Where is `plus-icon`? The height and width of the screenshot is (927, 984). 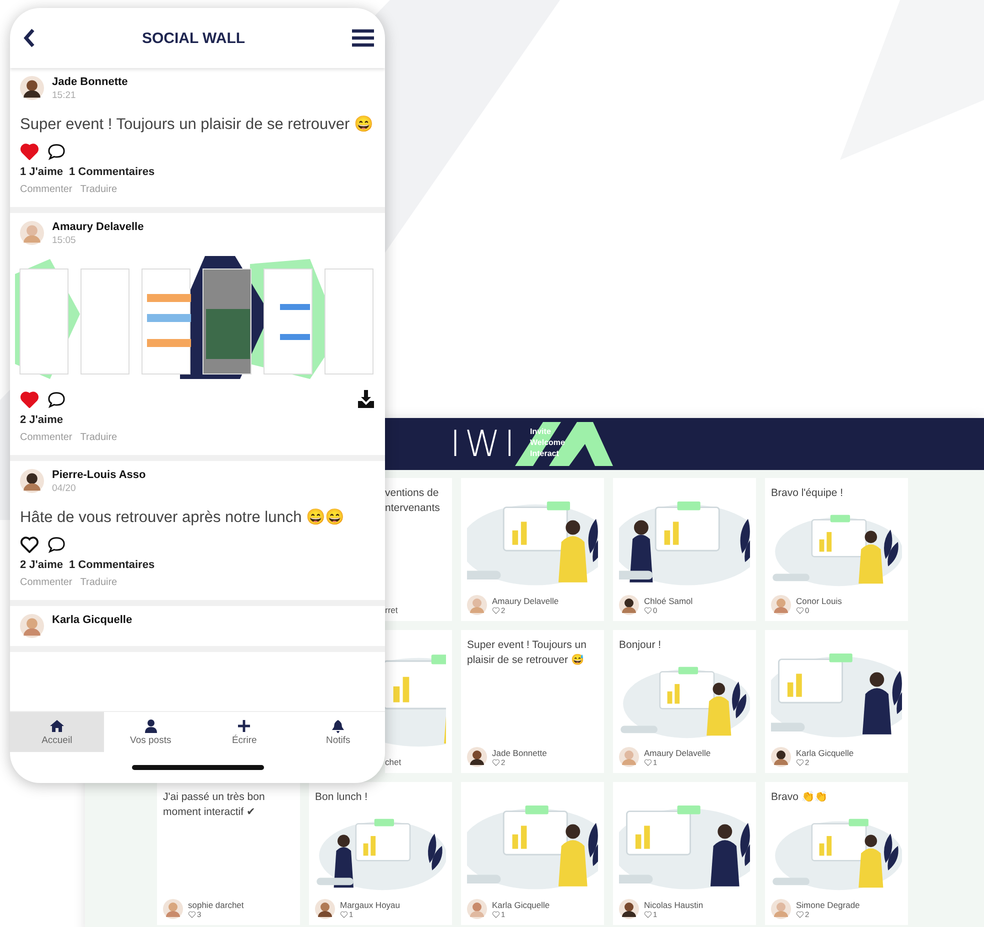
plus-icon is located at coordinates (244, 725).